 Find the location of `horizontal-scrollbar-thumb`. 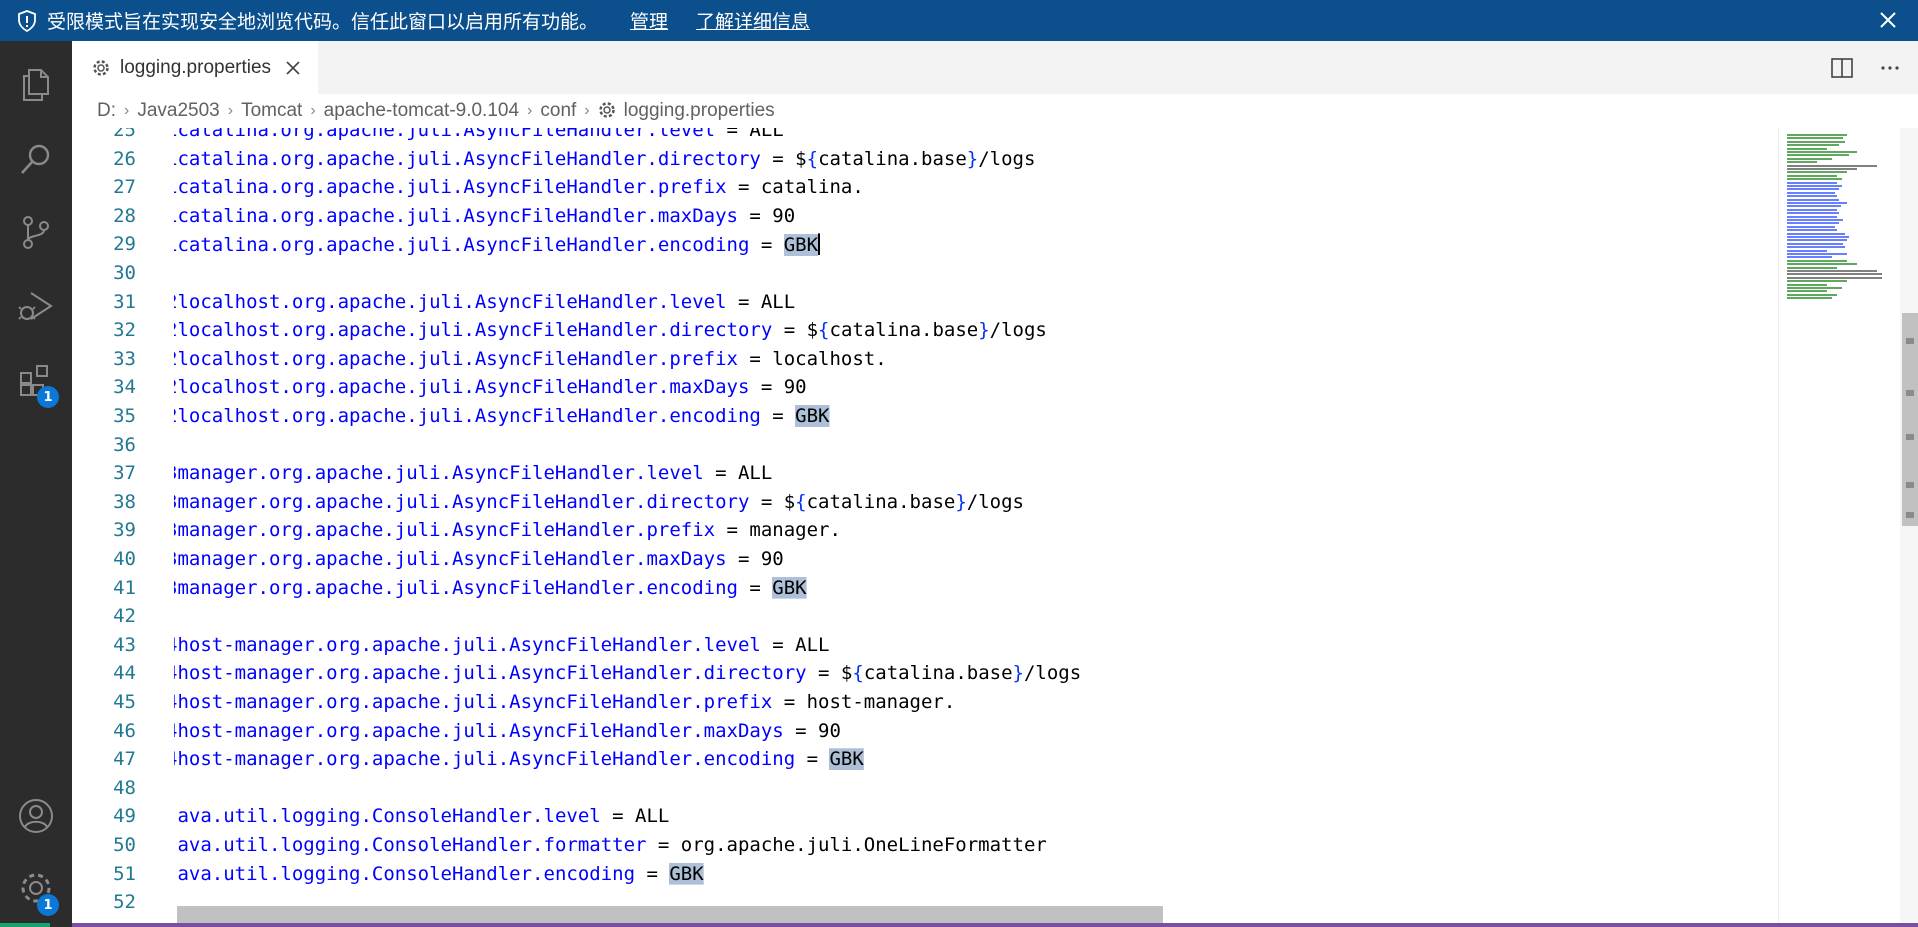

horizontal-scrollbar-thumb is located at coordinates (670, 914).